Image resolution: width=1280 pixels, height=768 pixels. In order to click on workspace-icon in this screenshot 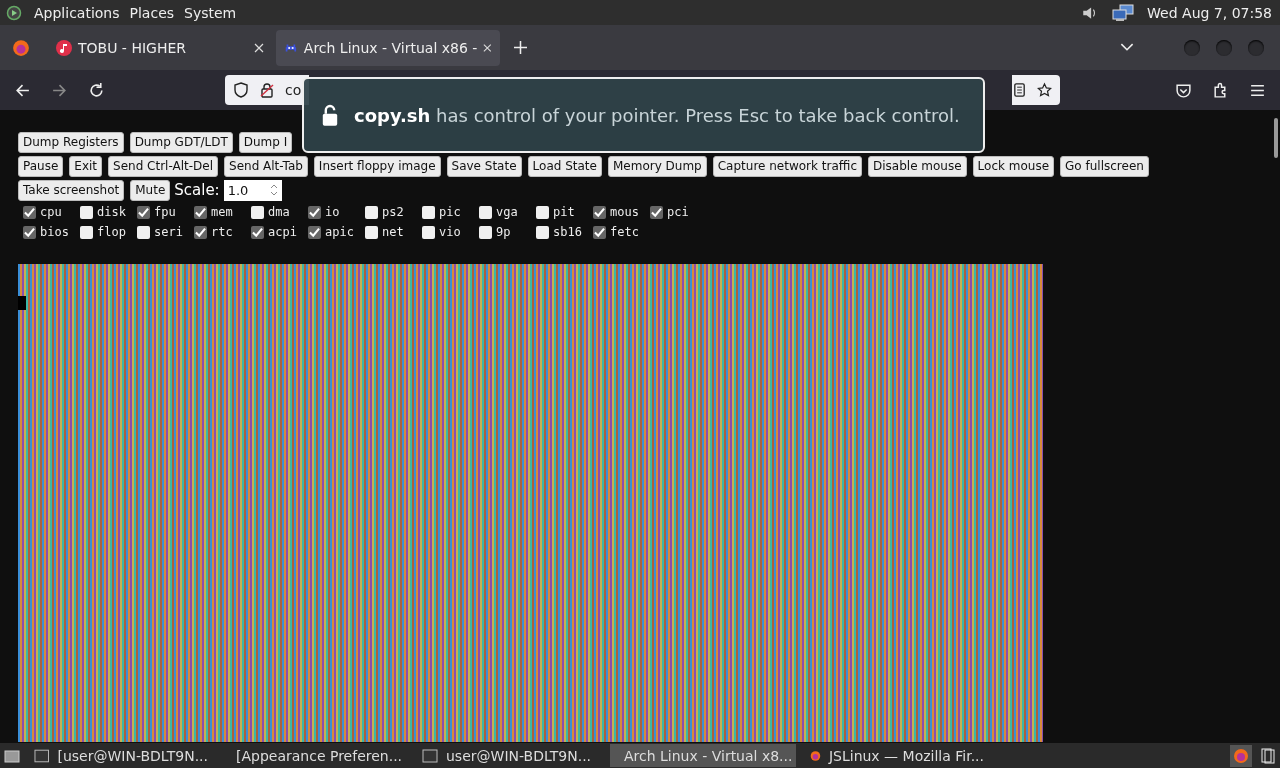, I will do `click(1268, 755)`.